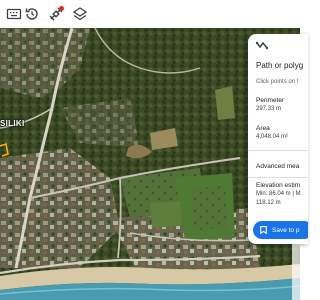  I want to click on panel-title: Path or polyg, so click(280, 65).